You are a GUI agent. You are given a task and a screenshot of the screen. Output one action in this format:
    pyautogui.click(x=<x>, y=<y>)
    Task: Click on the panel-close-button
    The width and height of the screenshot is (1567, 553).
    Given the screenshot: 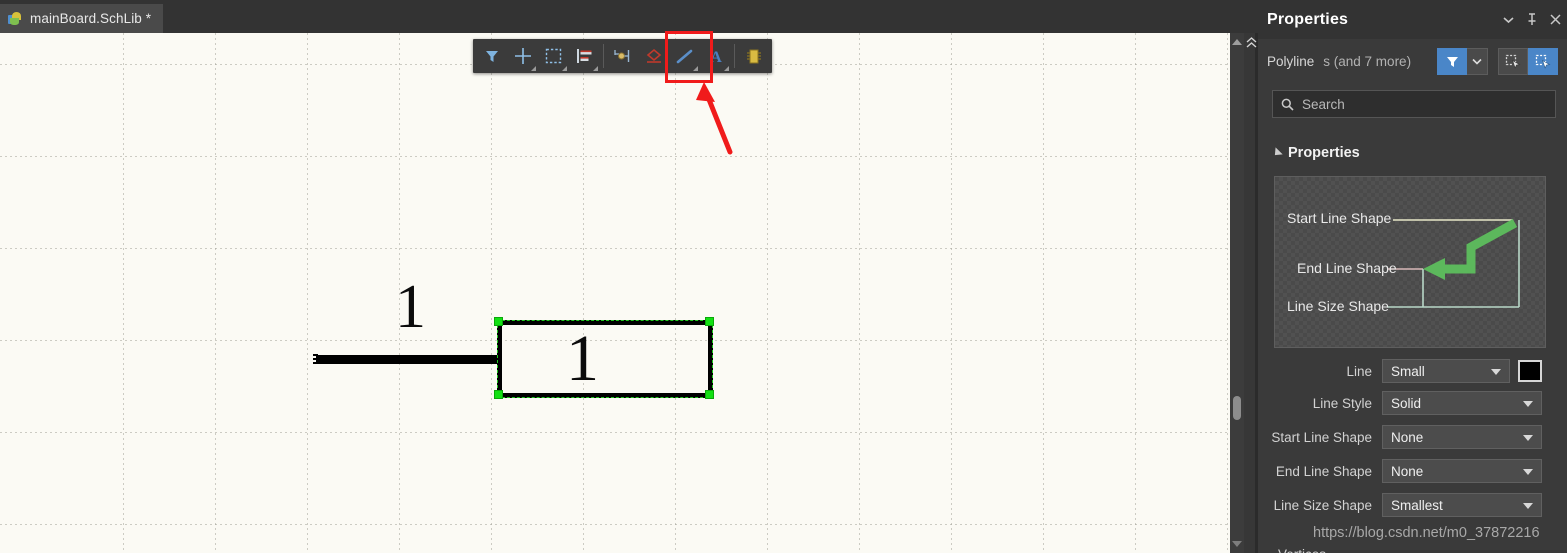 What is the action you would take?
    pyautogui.click(x=1555, y=19)
    